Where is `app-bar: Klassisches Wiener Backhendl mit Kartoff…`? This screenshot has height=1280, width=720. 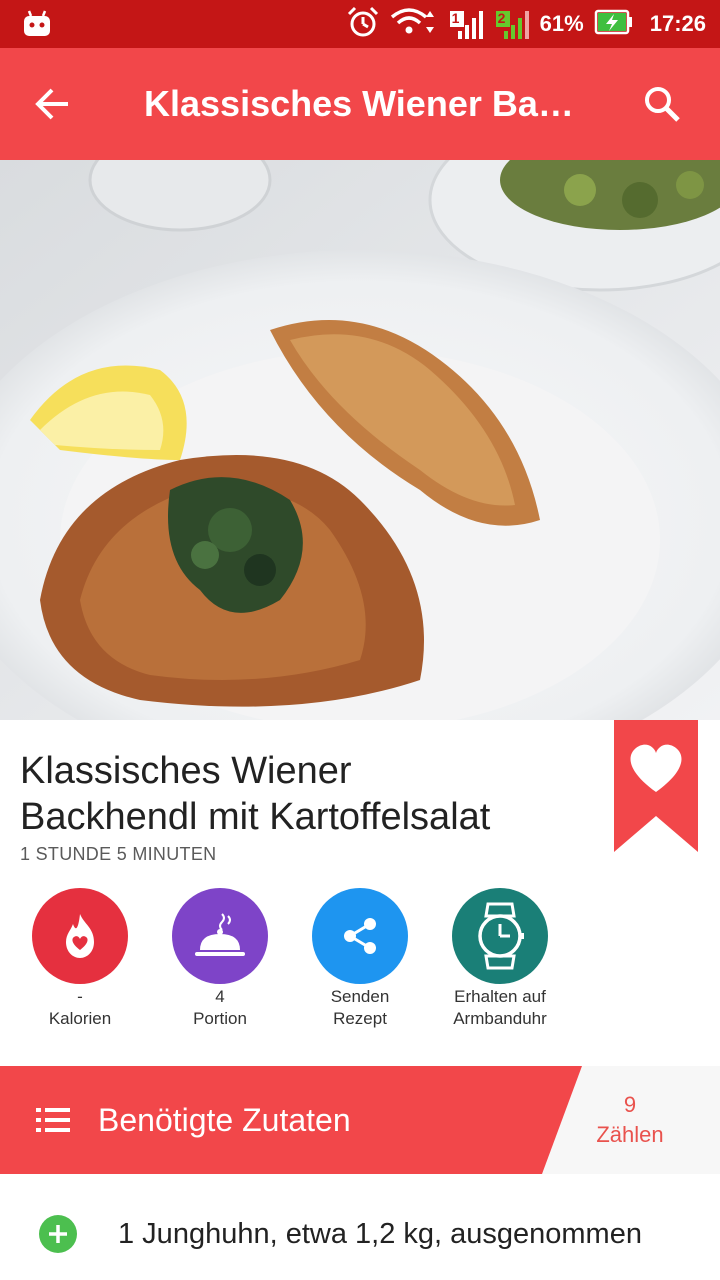
app-bar: Klassisches Wiener Backhendl mit Kartoff… is located at coordinates (360, 104).